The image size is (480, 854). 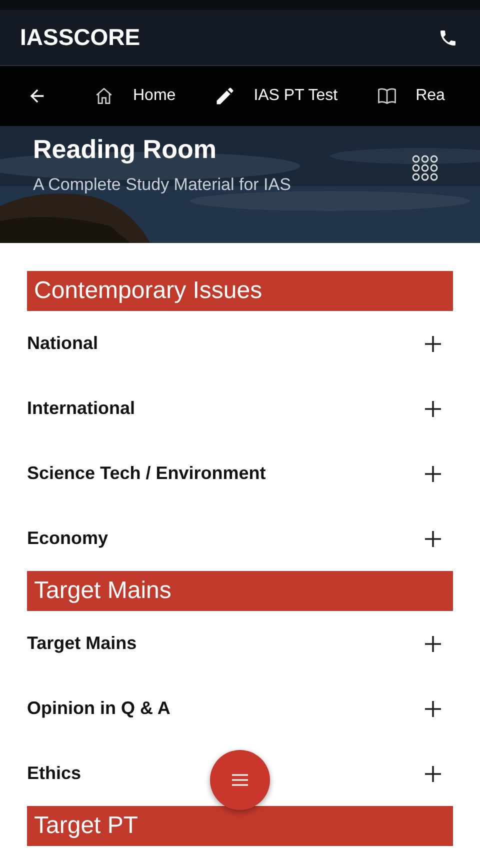 What do you see at coordinates (81, 408) in the screenshot?
I see `topic-label: International` at bounding box center [81, 408].